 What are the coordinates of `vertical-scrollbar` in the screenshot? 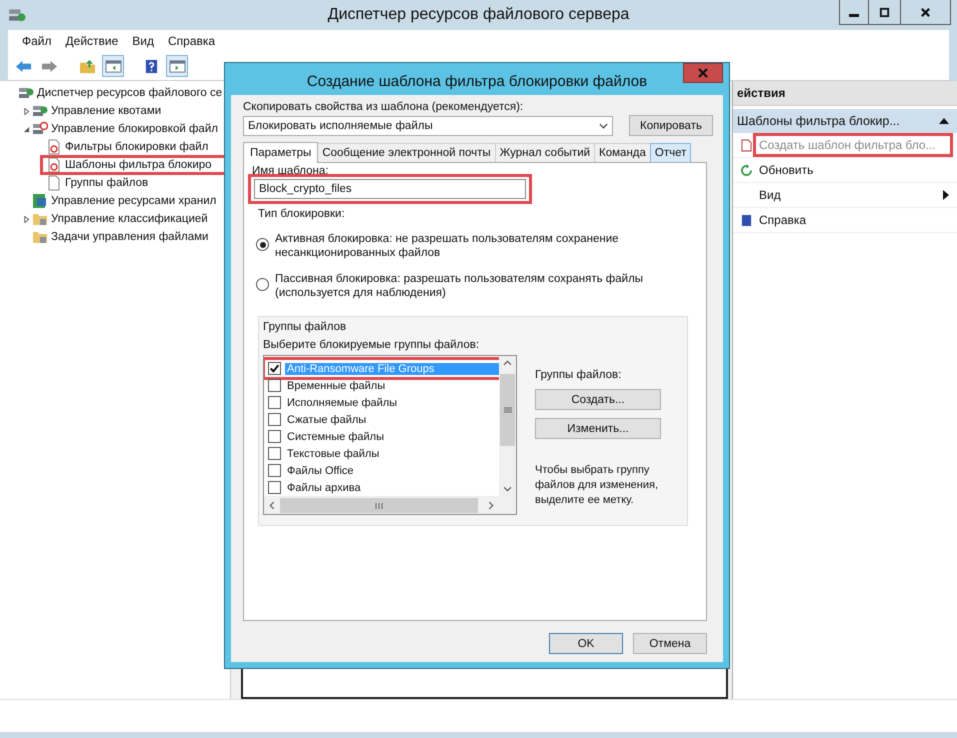 It's located at (507, 426).